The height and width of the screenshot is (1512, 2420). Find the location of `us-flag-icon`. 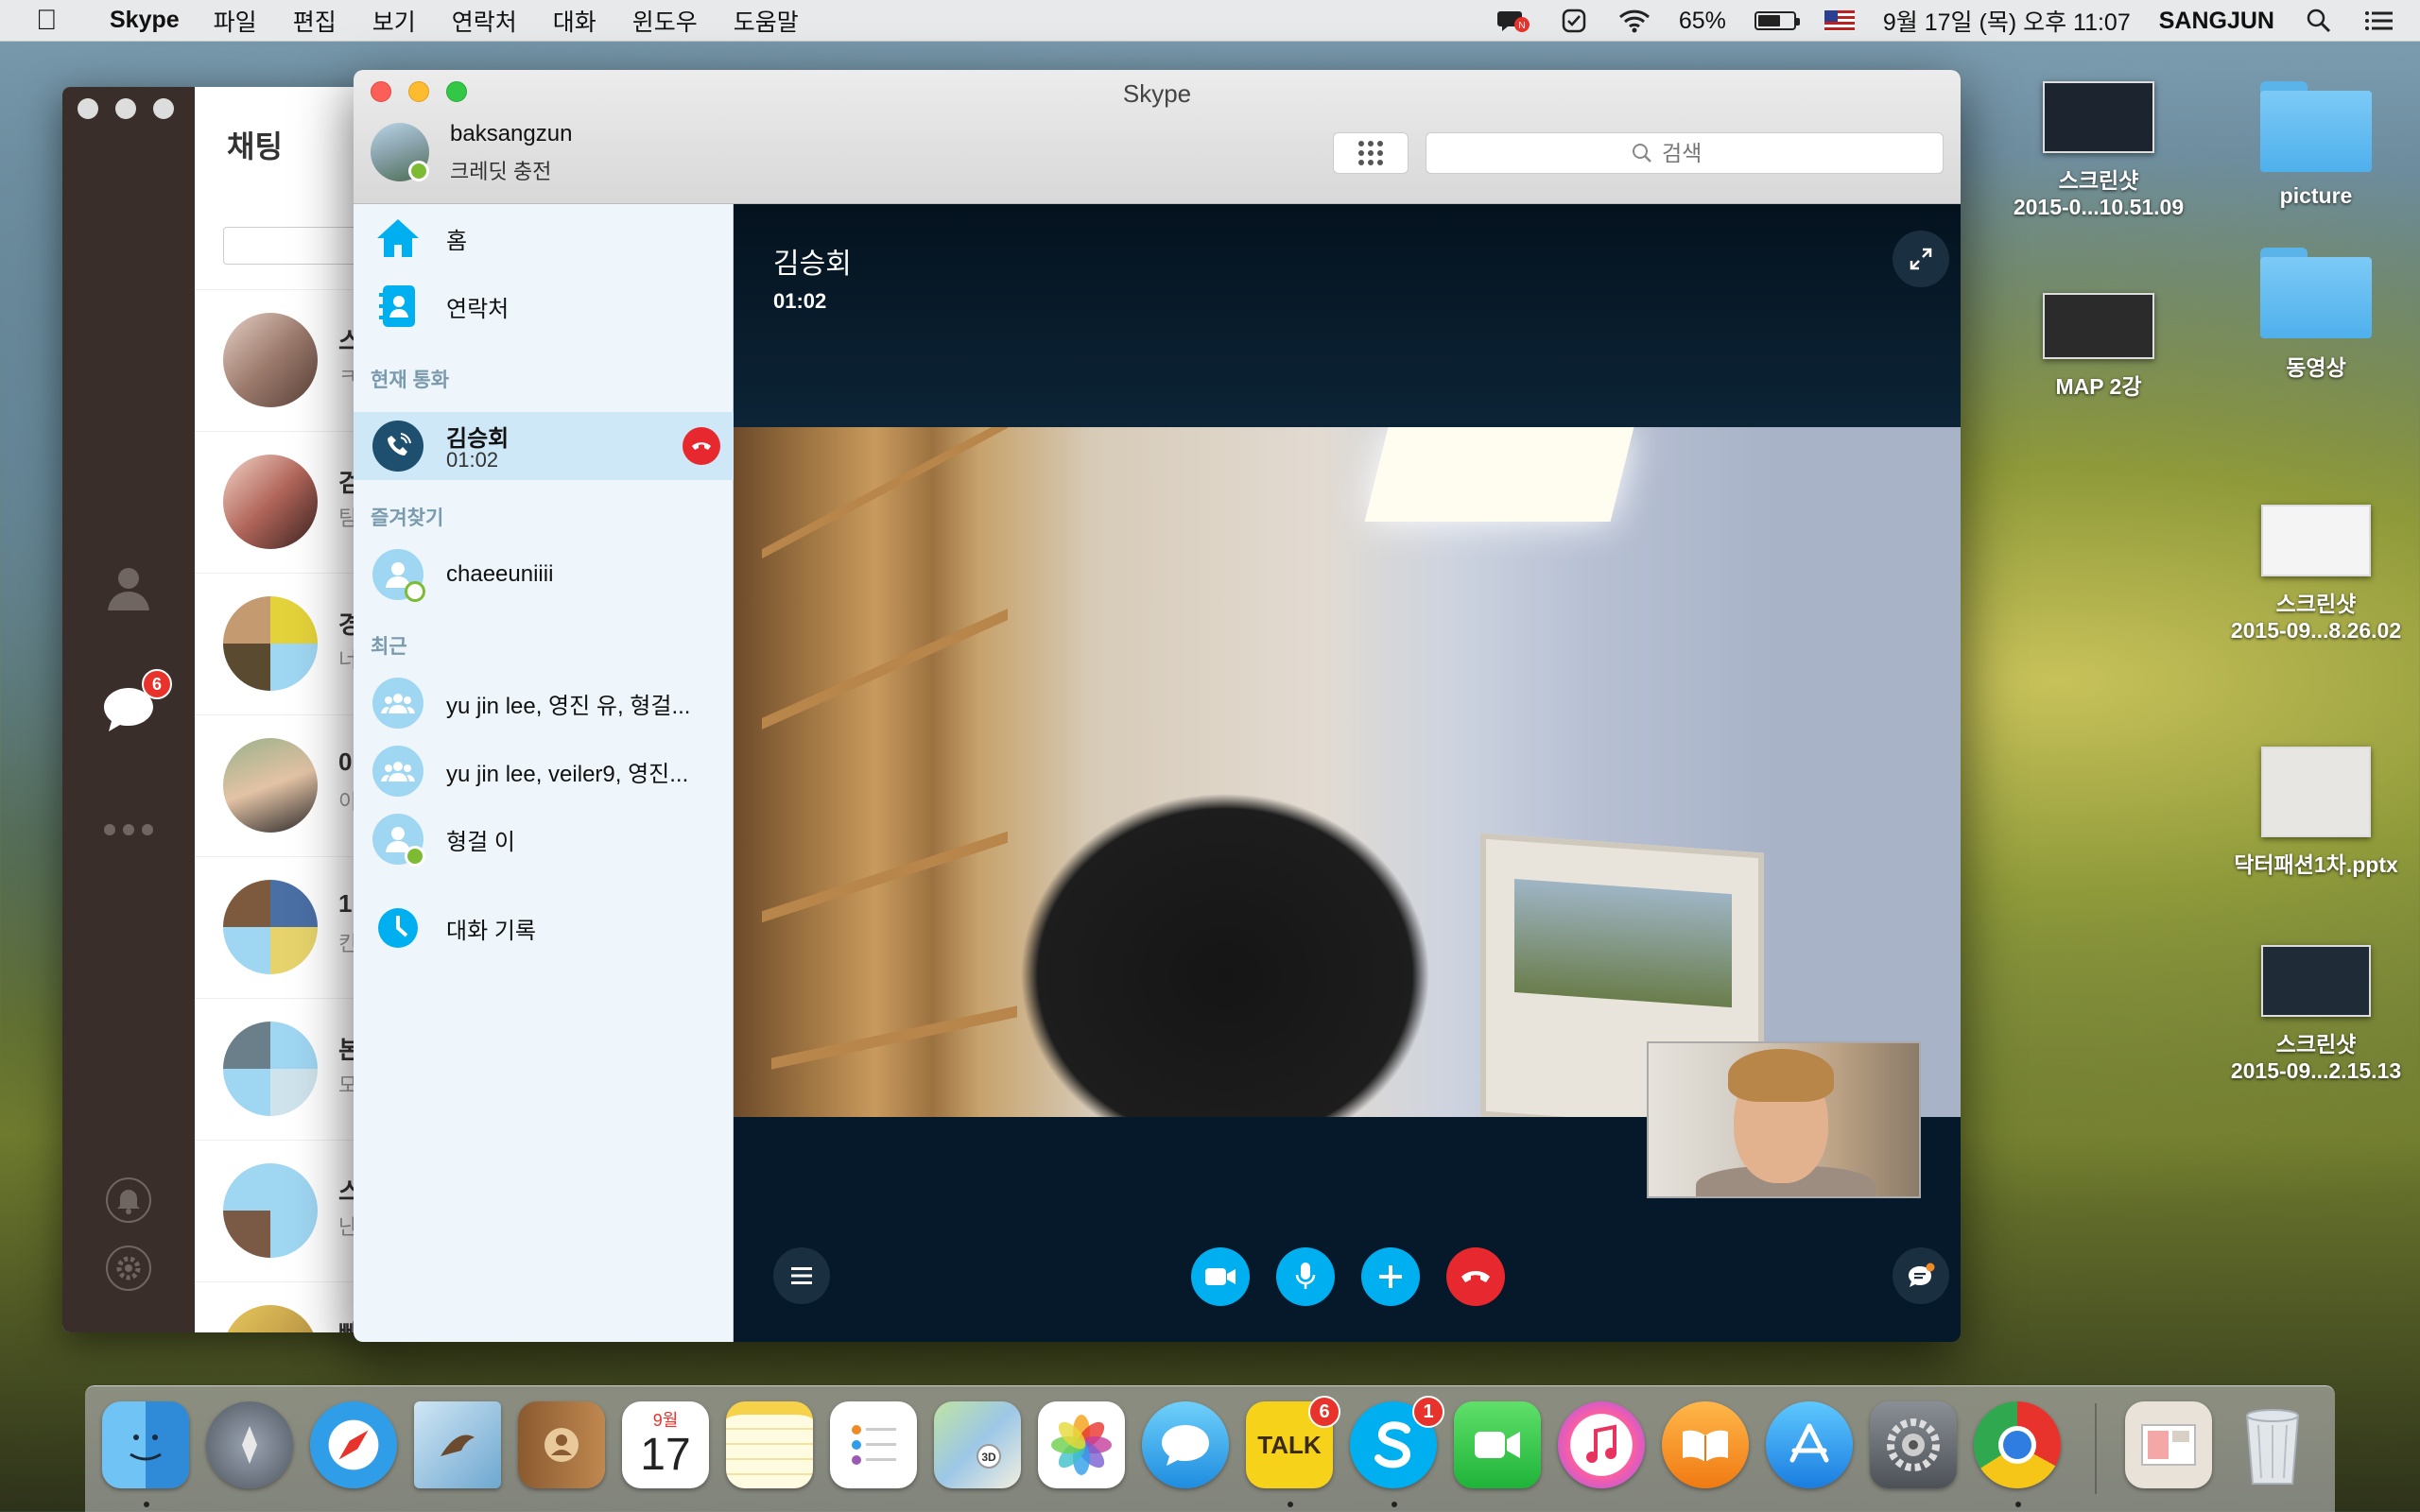

us-flag-icon is located at coordinates (1839, 20).